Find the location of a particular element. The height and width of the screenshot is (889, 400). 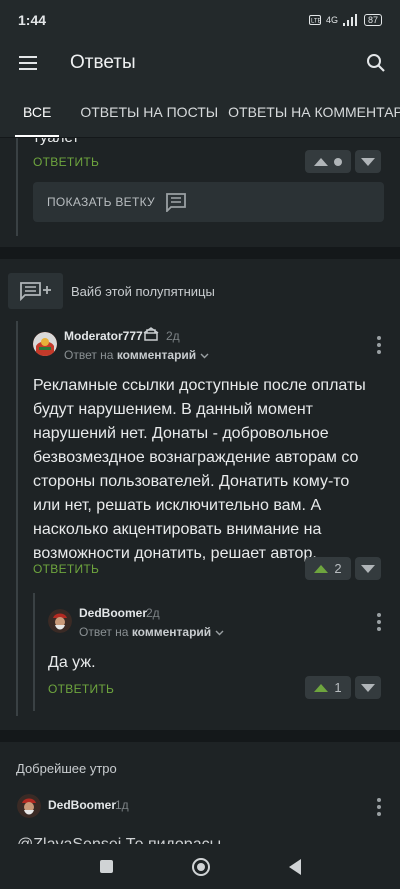

upvote-button: 1 is located at coordinates (328, 687).